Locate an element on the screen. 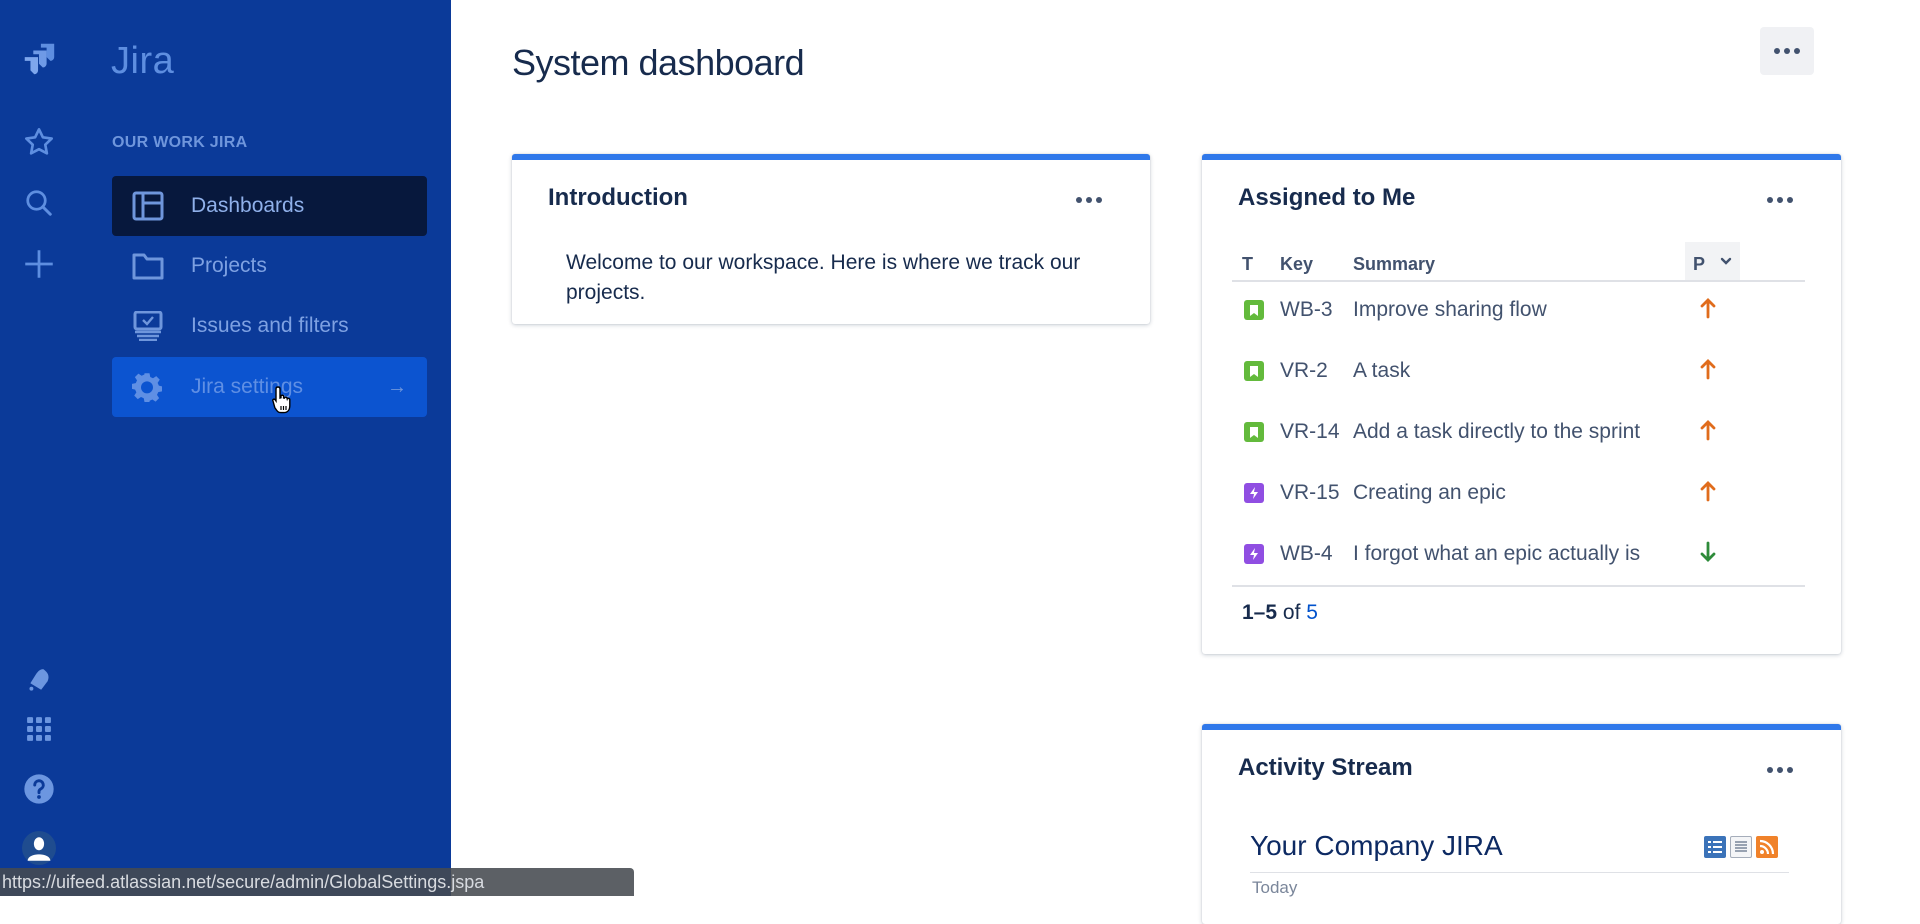  table-row: WB-3 Improve sharing flow is located at coordinates (1518, 312).